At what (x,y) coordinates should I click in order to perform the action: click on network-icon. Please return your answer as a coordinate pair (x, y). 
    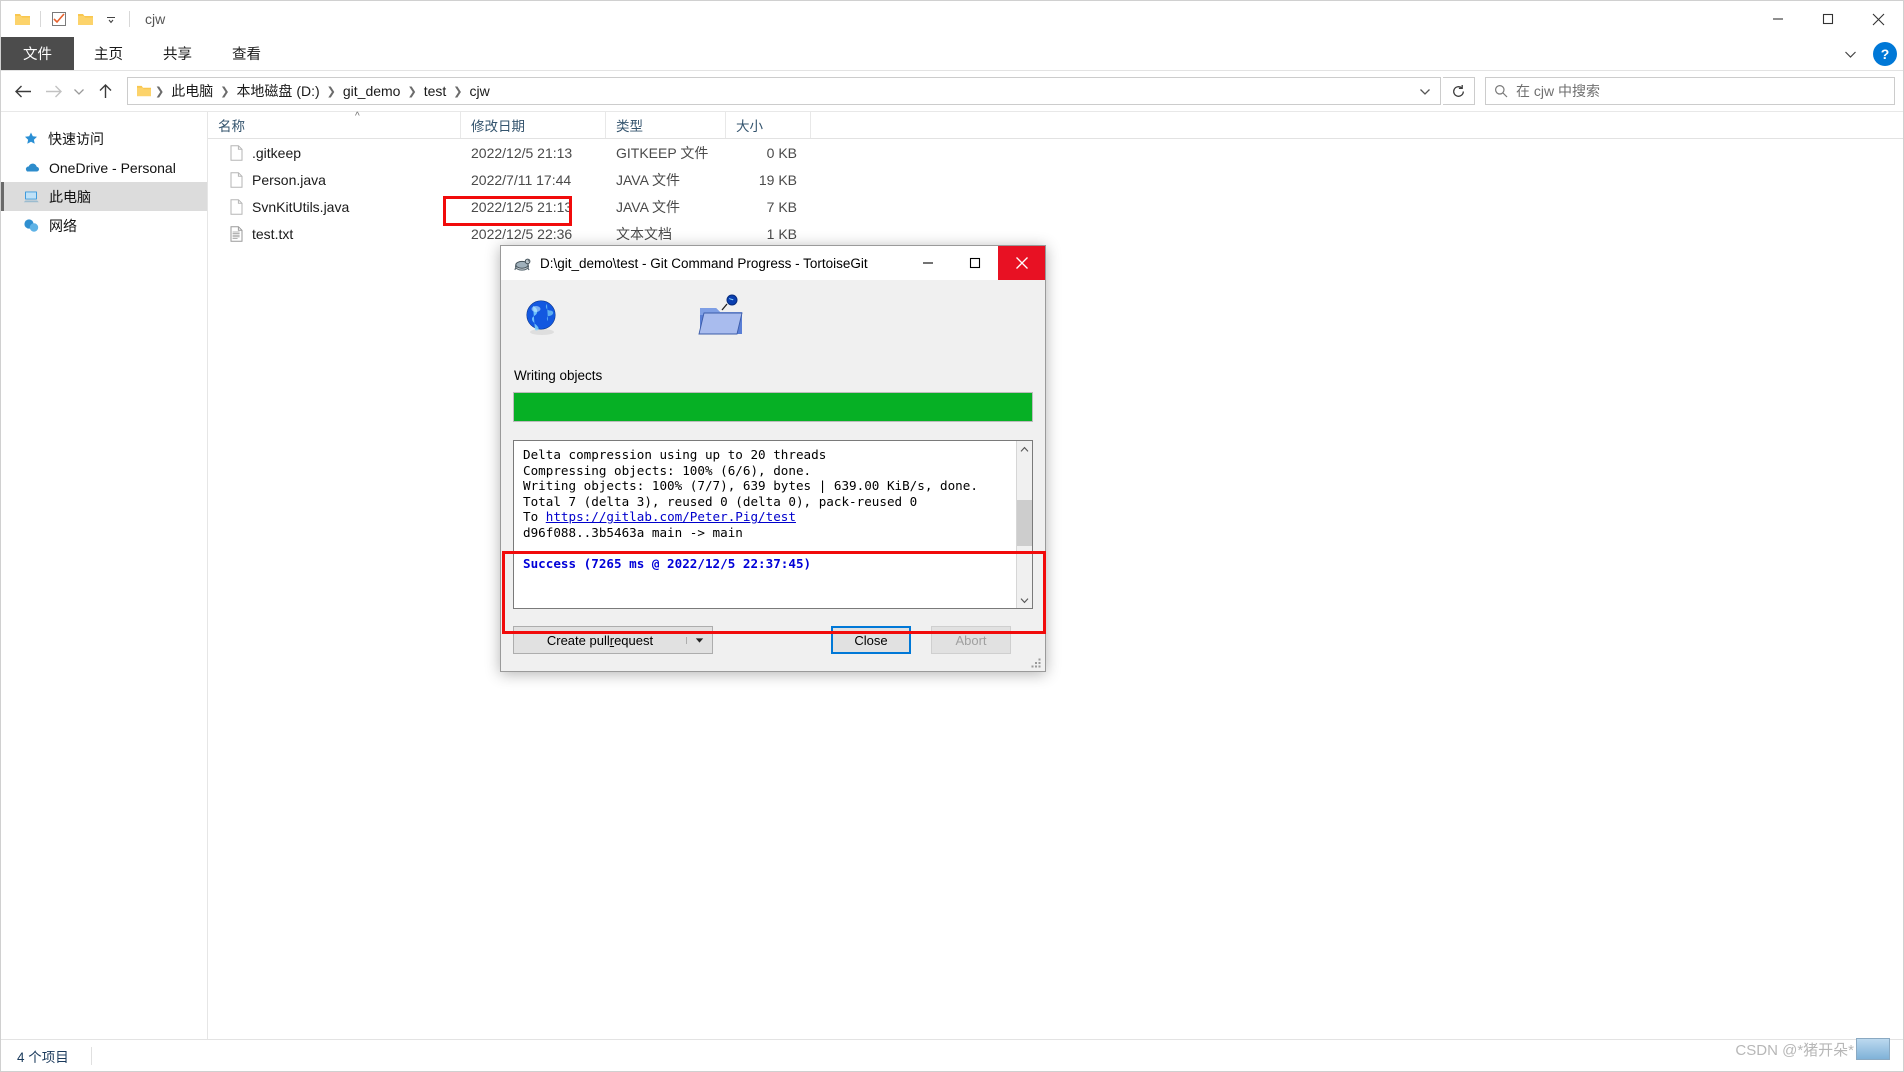
    Looking at the image, I should click on (31, 225).